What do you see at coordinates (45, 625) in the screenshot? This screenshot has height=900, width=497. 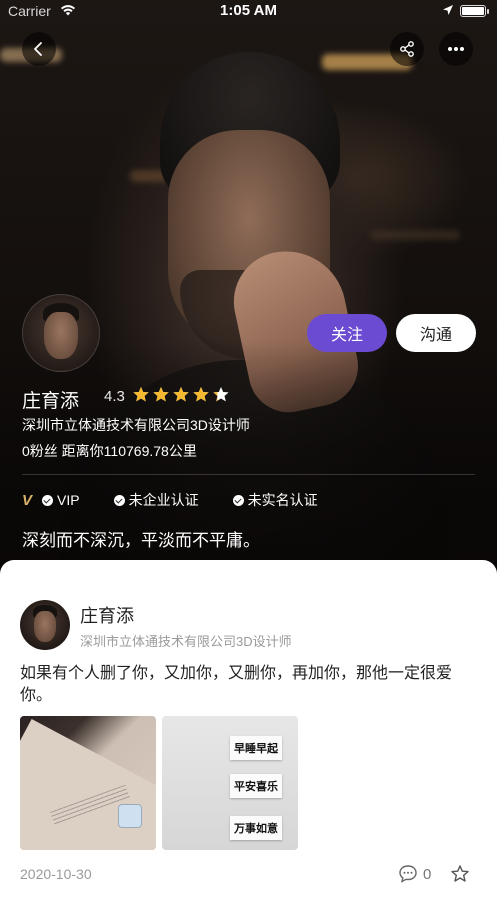 I see `post-author-avatar` at bounding box center [45, 625].